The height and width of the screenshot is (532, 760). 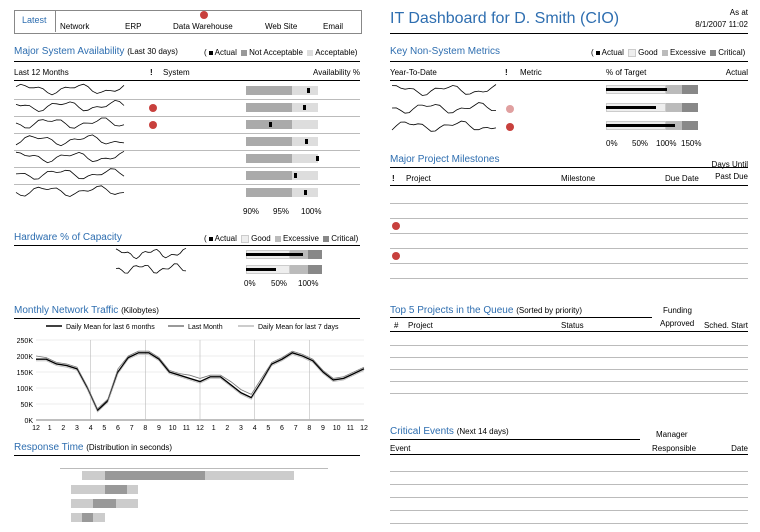 I want to click on x-tick-label: 6, so click(x=118, y=428).